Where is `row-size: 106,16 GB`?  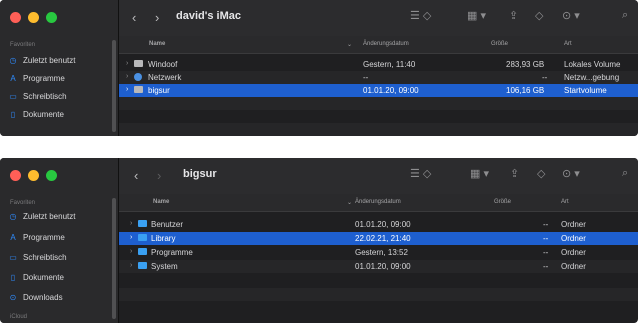
row-size: 106,16 GB is located at coordinates (525, 90).